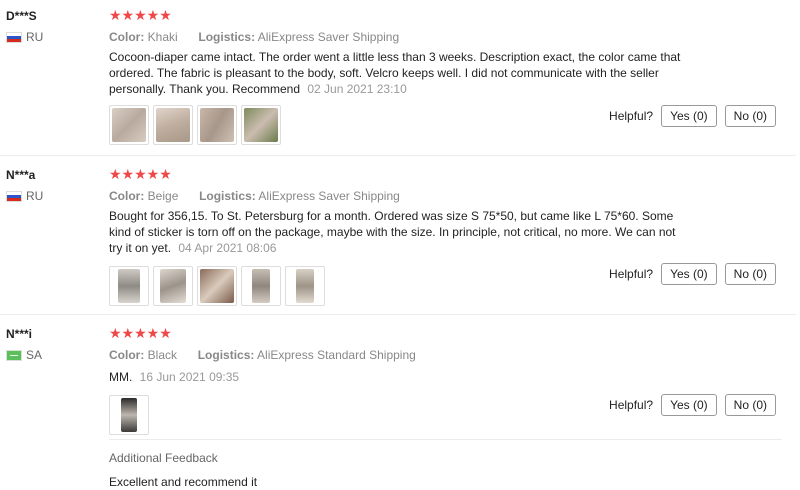 The image size is (800, 490). What do you see at coordinates (121, 377) in the screenshot?
I see `review-body: MM.` at bounding box center [121, 377].